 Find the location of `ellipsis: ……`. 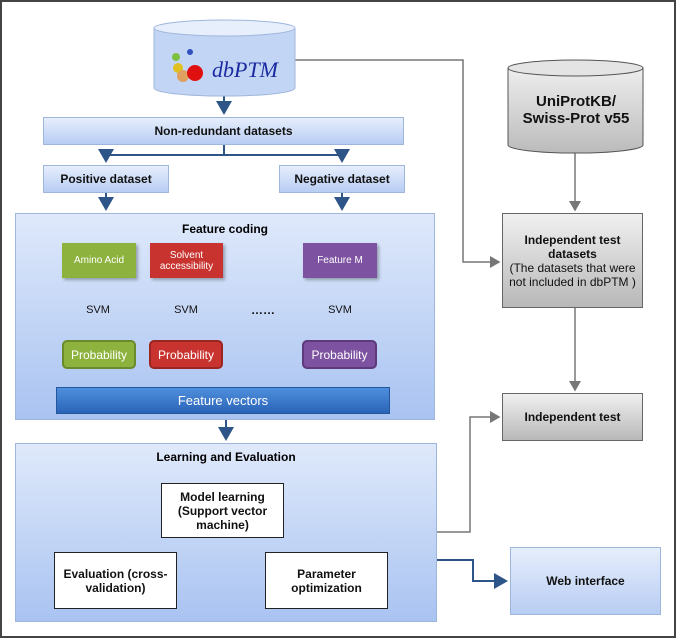

ellipsis: …… is located at coordinates (263, 310).